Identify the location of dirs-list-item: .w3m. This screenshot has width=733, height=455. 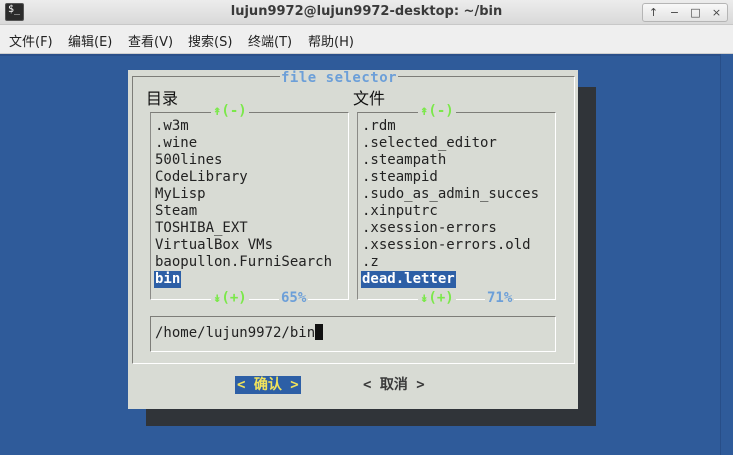
(172, 126).